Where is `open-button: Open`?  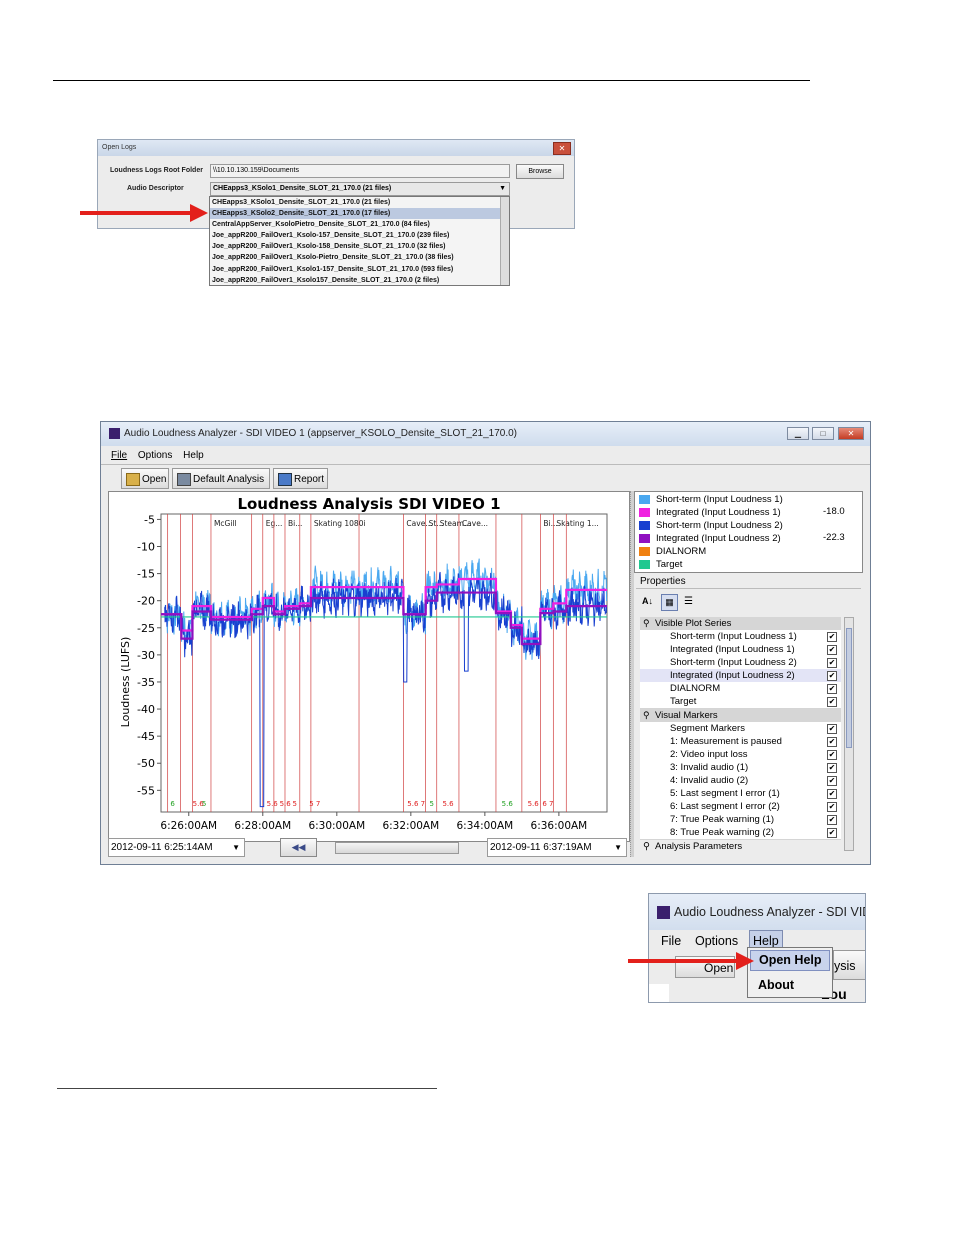 open-button: Open is located at coordinates (145, 478).